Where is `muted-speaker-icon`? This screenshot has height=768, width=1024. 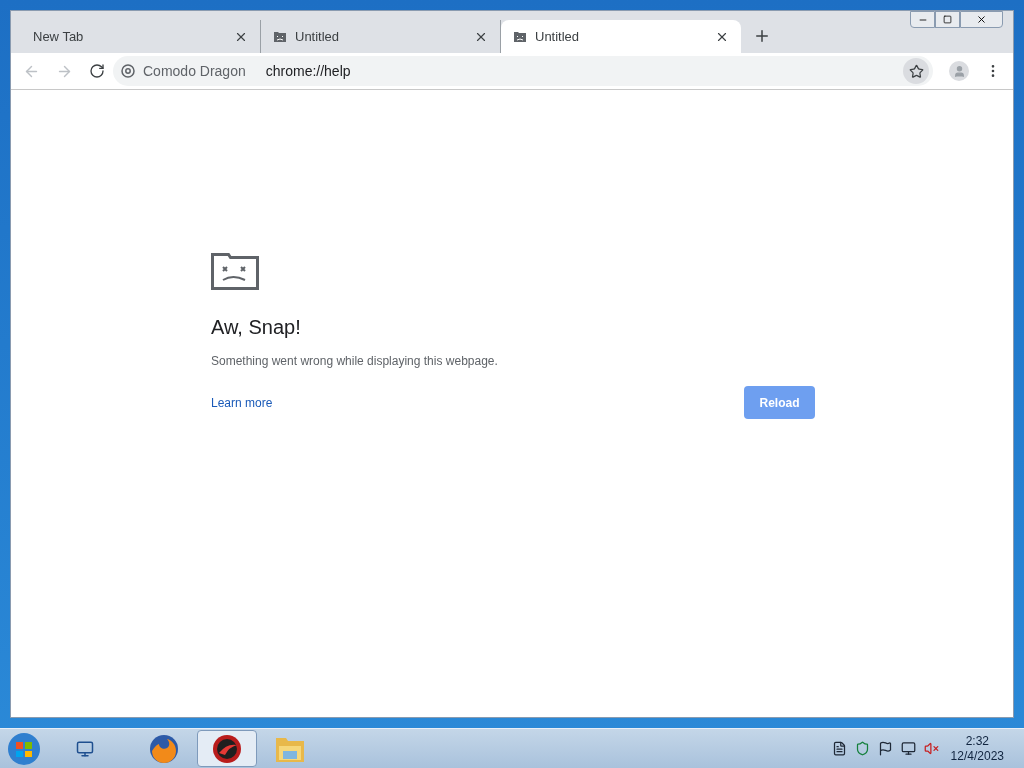
muted-speaker-icon is located at coordinates (931, 748).